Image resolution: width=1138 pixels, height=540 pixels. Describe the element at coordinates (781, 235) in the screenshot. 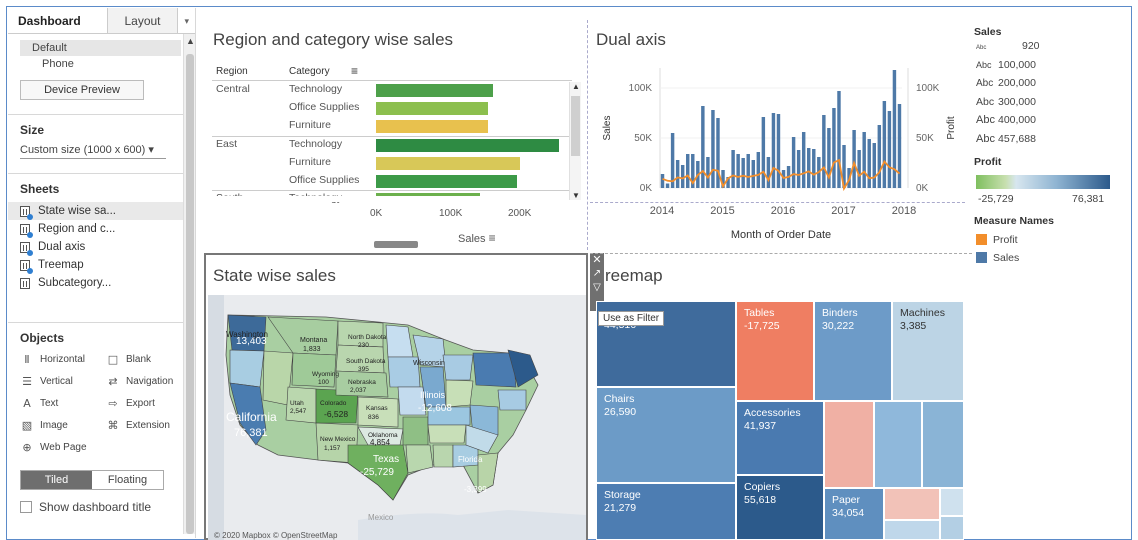

I see `x-axis-title: Month of Order Date` at that location.